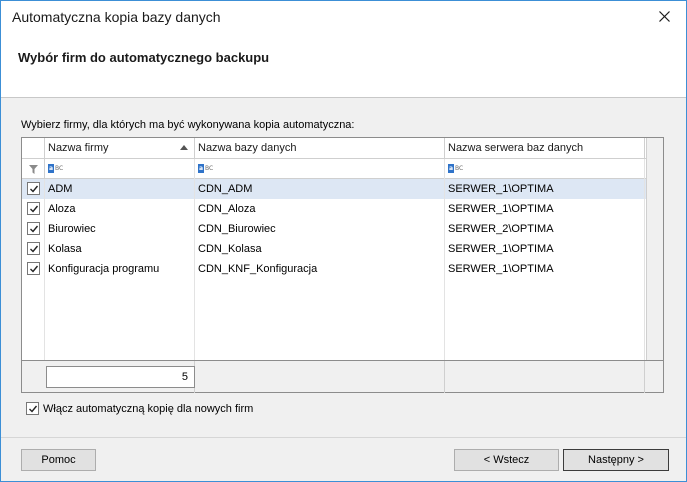 This screenshot has height=482, width=687. Describe the element at coordinates (120, 169) in the screenshot. I see `filter-cell-firm: a BC` at that location.